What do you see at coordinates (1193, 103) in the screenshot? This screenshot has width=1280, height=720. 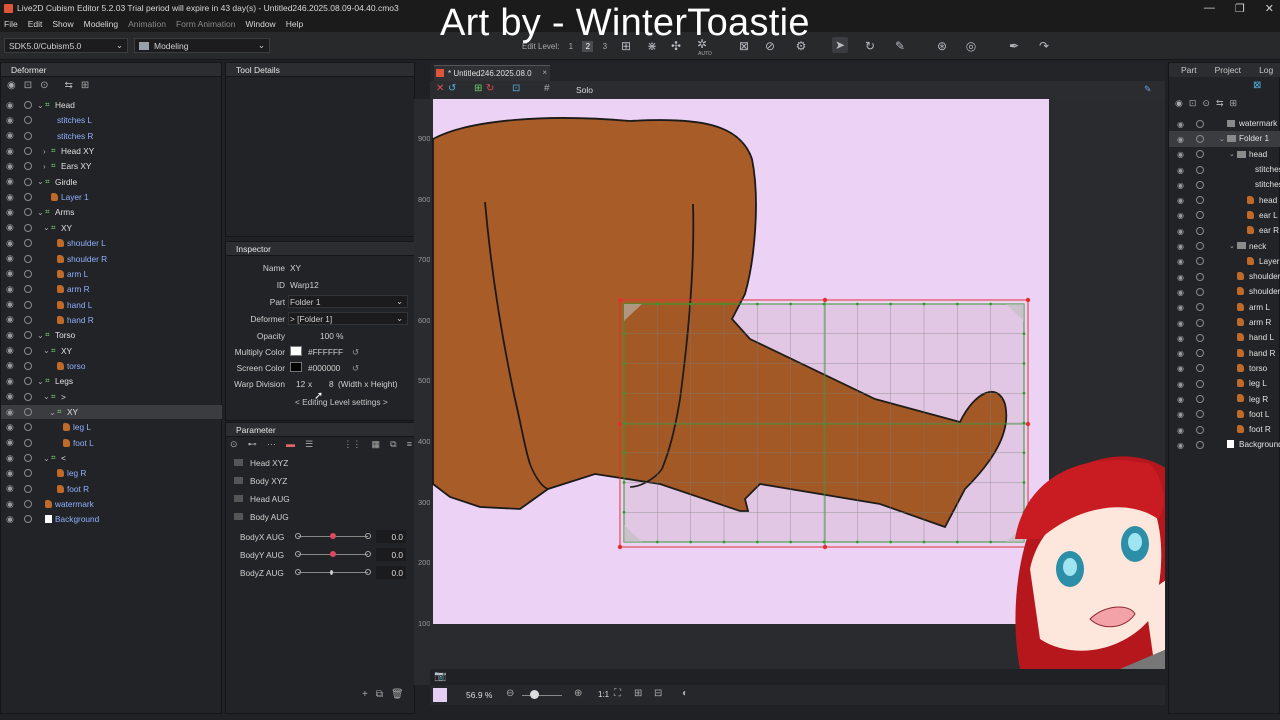 I see `lock-icon: ⊡` at bounding box center [1193, 103].